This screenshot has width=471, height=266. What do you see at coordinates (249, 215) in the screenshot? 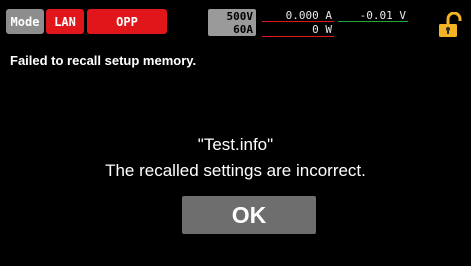
I see `ok-button: OK` at bounding box center [249, 215].